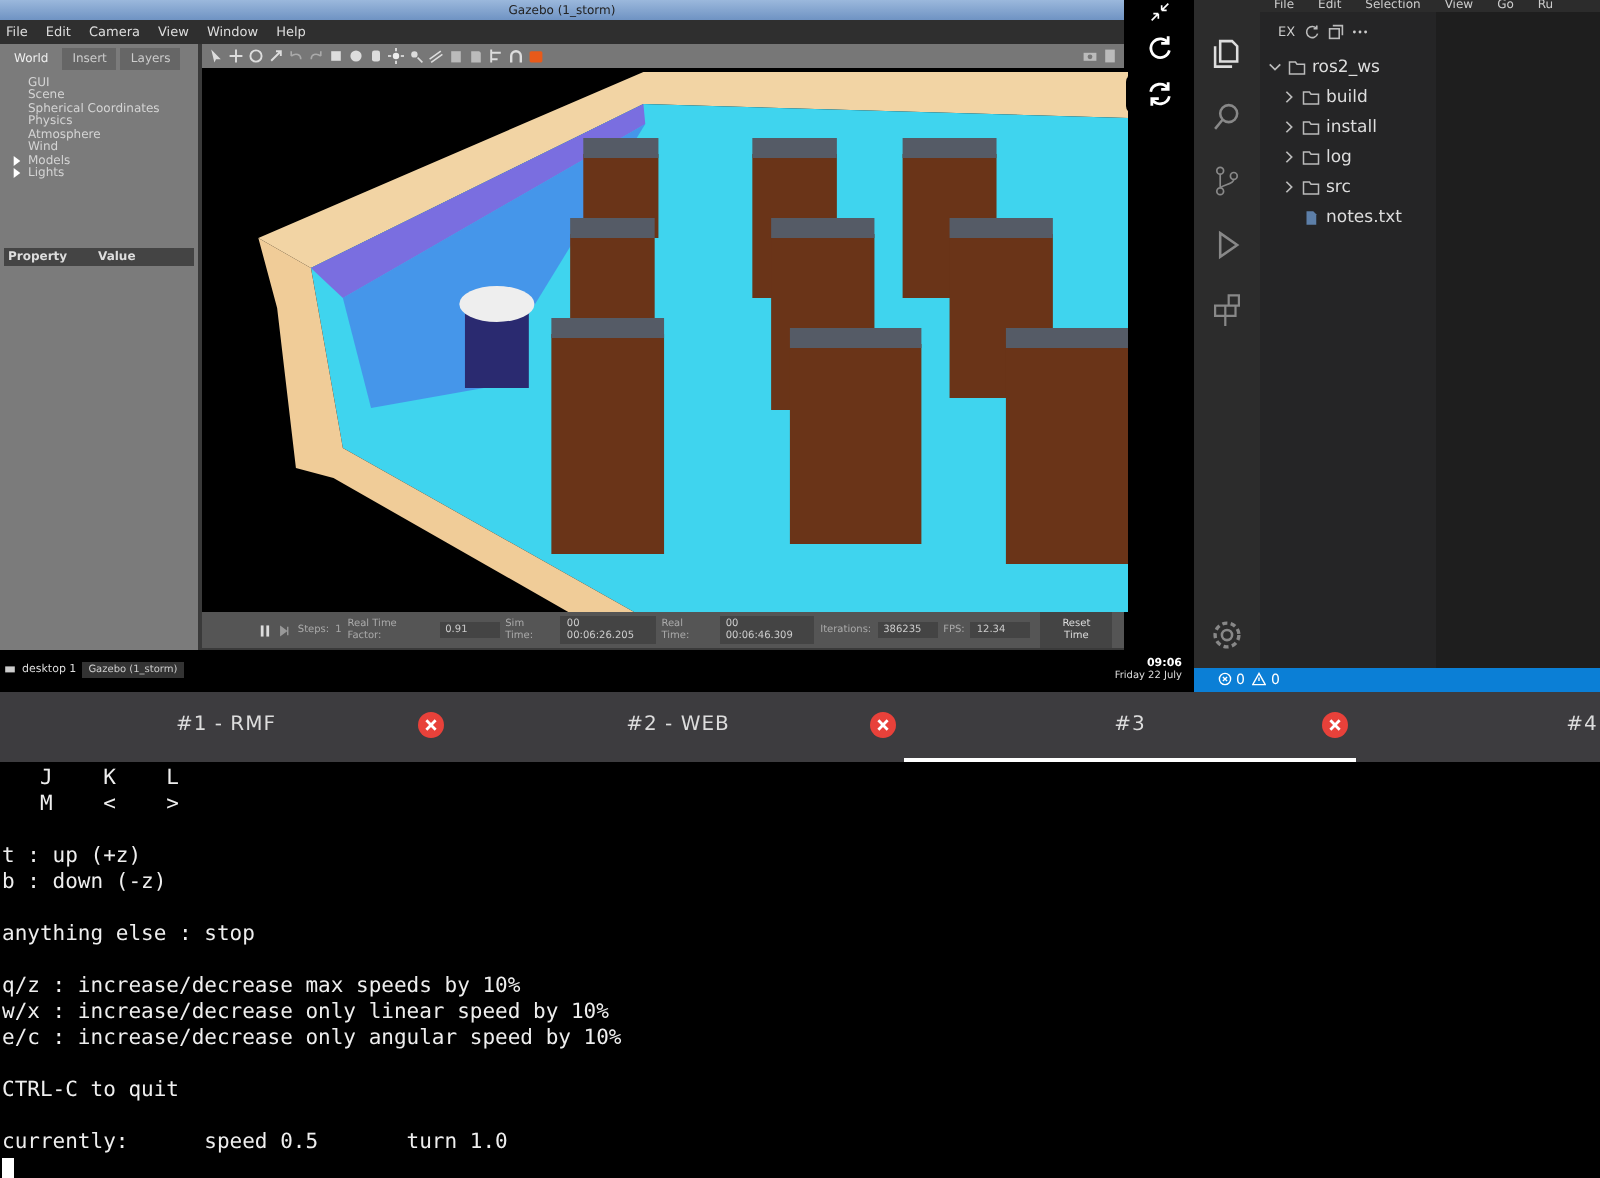 Image resolution: width=1600 pixels, height=1178 pixels. What do you see at coordinates (1338, 187) in the screenshot?
I see `tree-item: src` at bounding box center [1338, 187].